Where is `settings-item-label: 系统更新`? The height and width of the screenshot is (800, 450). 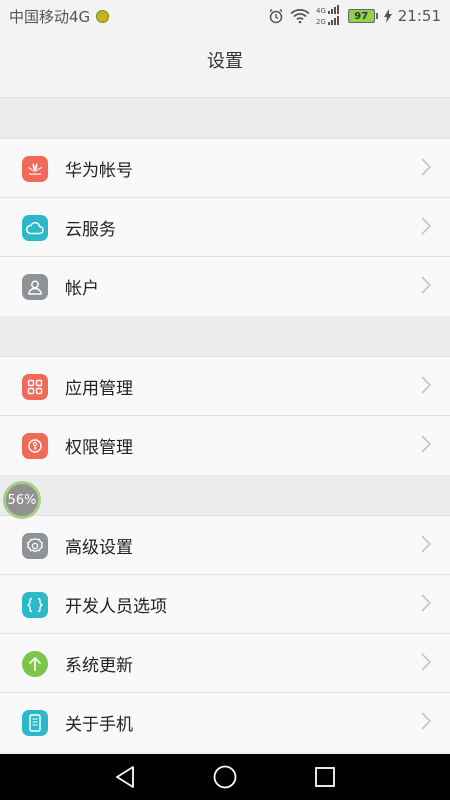
settings-item-label: 系统更新 is located at coordinates (99, 666).